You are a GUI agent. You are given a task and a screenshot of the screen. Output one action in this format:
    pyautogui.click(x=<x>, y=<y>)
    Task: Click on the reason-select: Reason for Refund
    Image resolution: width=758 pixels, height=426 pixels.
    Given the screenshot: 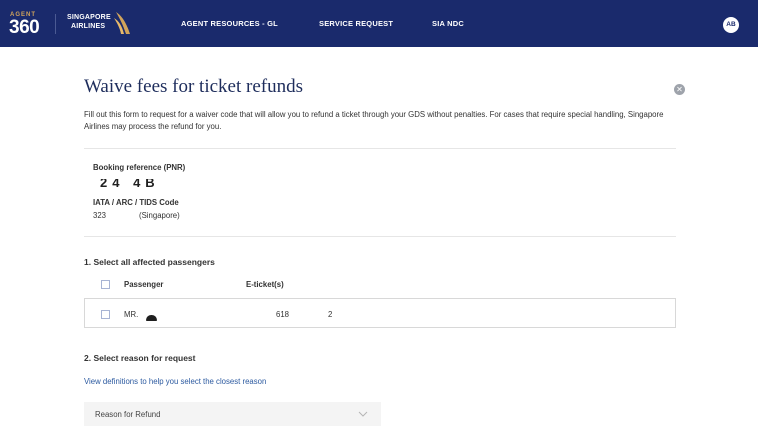 What is the action you would take?
    pyautogui.click(x=232, y=414)
    